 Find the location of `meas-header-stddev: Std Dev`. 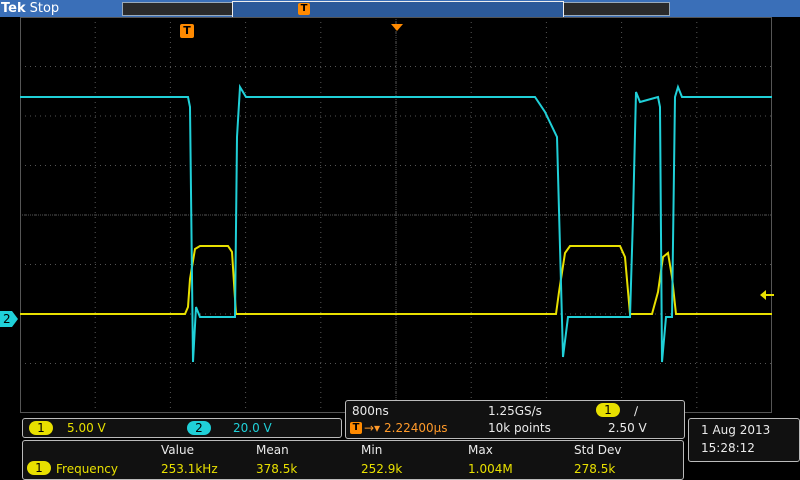

meas-header-stddev: Std Dev is located at coordinates (598, 450).